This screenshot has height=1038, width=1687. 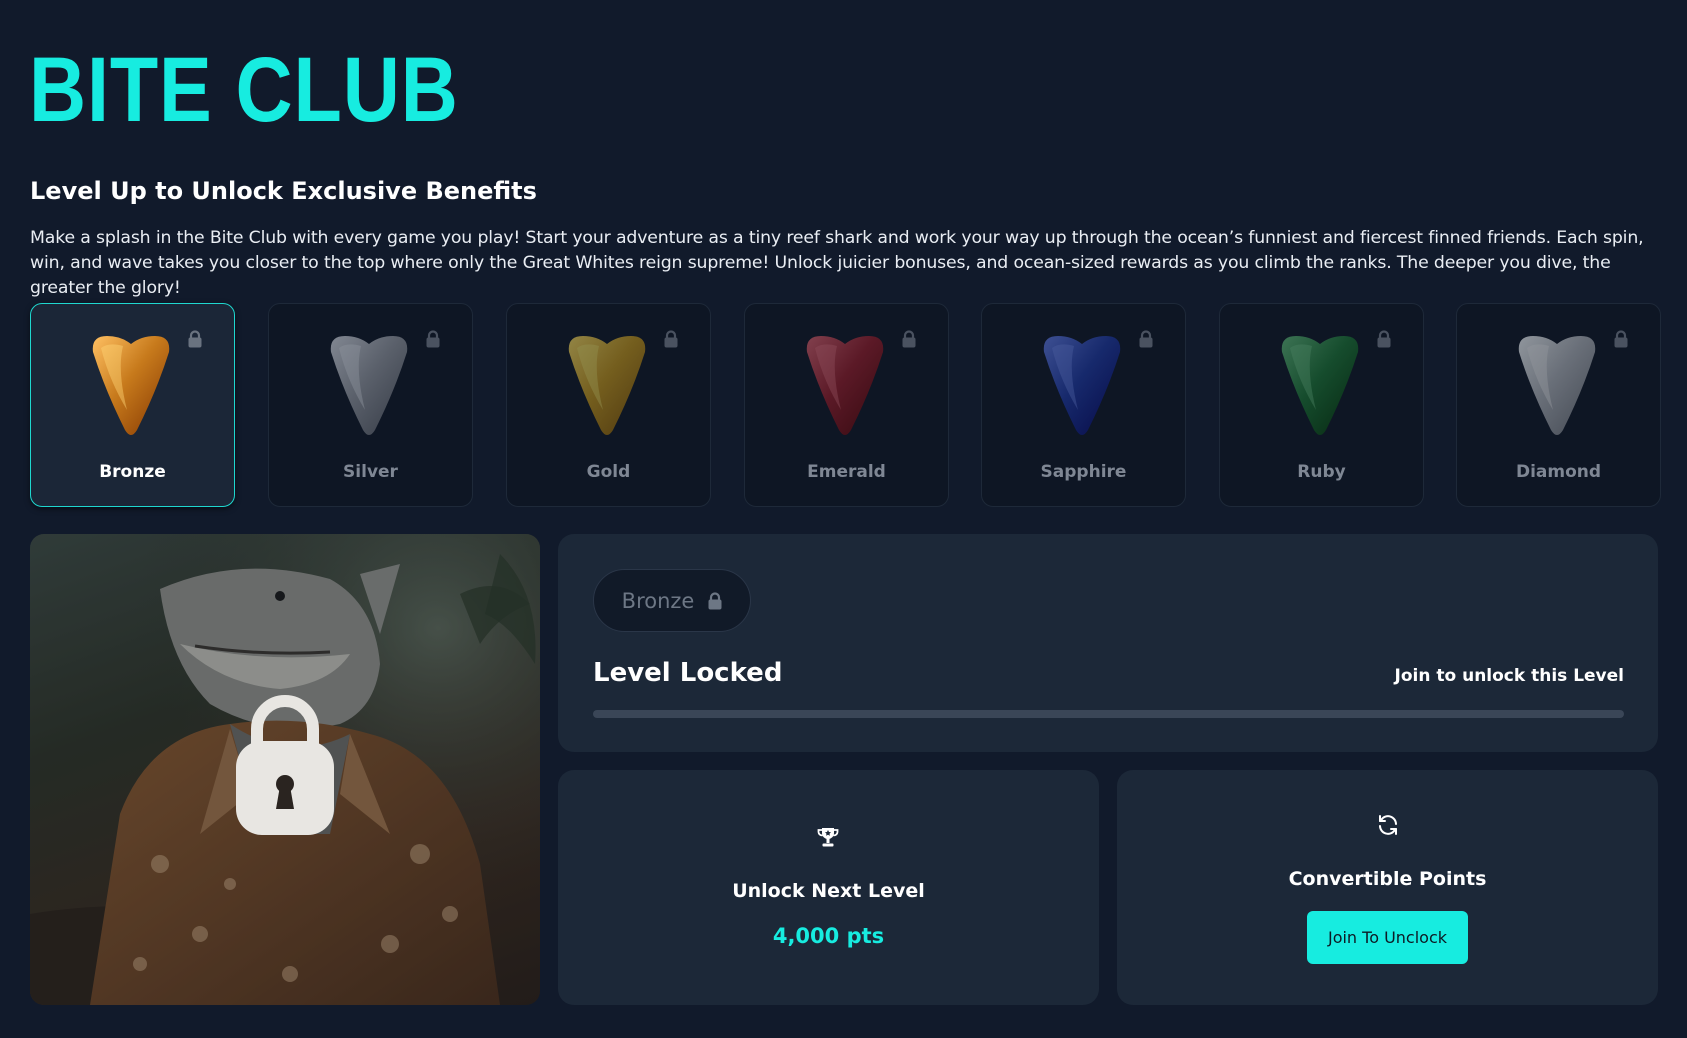 I want to click on join-to-unlock-button: Join To Unclock, so click(x=1387, y=937).